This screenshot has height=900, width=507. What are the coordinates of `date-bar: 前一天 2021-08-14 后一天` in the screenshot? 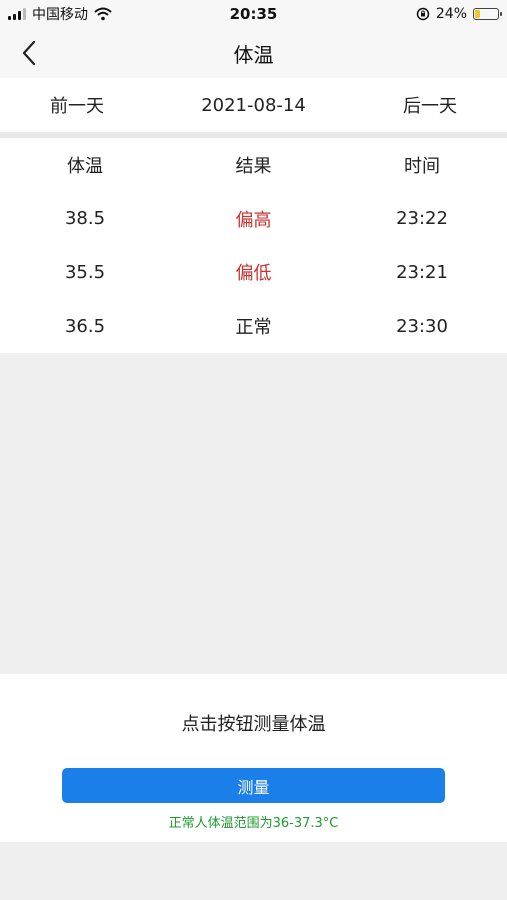 It's located at (253, 105).